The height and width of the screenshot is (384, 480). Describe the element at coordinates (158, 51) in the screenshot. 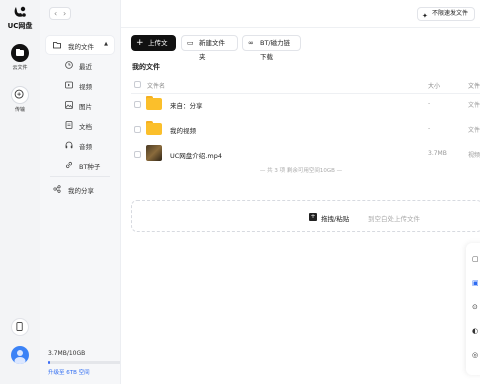

I see `upload-label: 上传文件` at that location.